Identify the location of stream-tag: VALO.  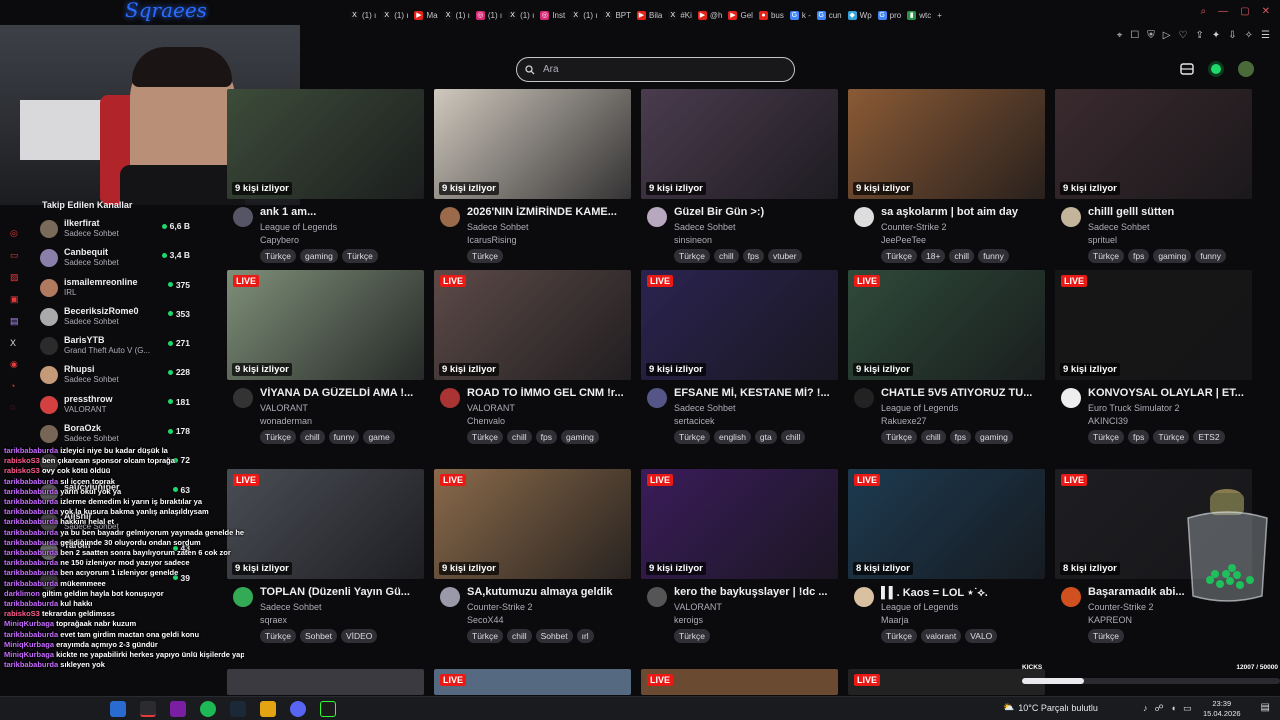
(981, 636).